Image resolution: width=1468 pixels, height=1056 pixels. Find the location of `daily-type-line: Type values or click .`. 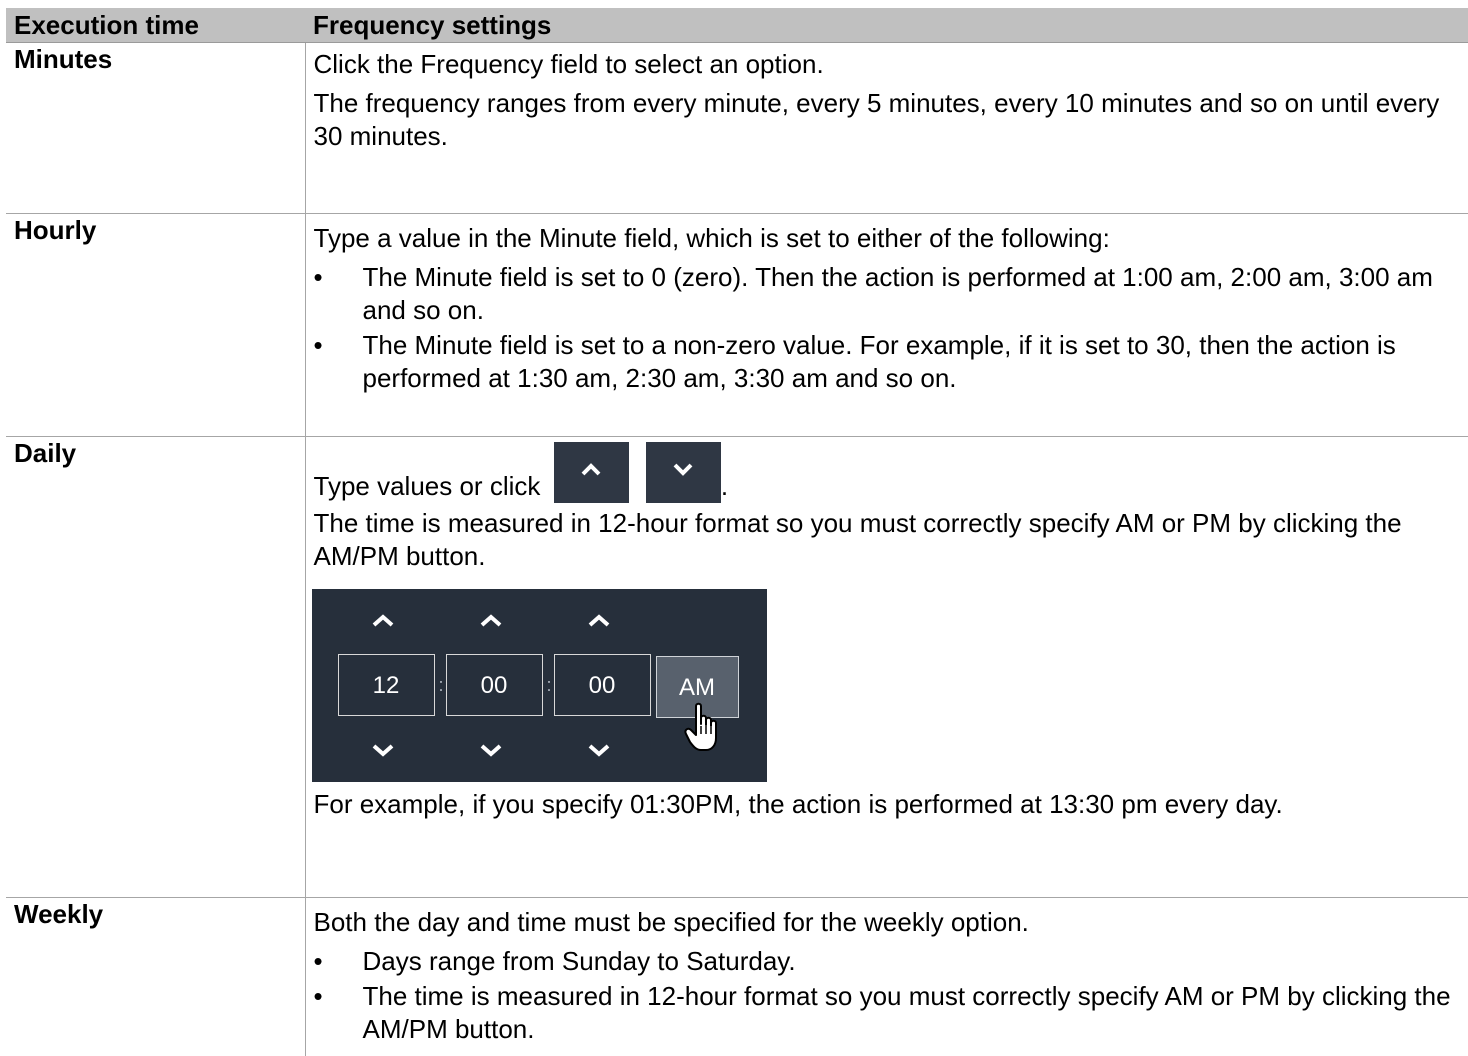

daily-type-line: Type values or click . is located at coordinates (888, 472).